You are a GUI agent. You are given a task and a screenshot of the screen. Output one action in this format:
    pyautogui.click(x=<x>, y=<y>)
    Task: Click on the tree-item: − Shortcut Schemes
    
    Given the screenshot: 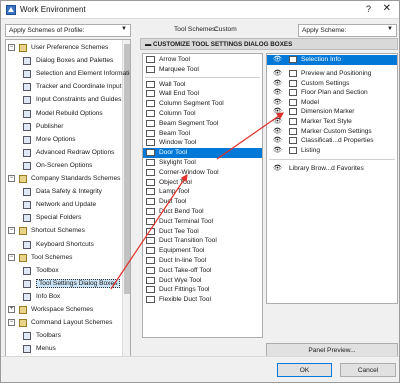 What is the action you would take?
    pyautogui.click(x=65, y=231)
    